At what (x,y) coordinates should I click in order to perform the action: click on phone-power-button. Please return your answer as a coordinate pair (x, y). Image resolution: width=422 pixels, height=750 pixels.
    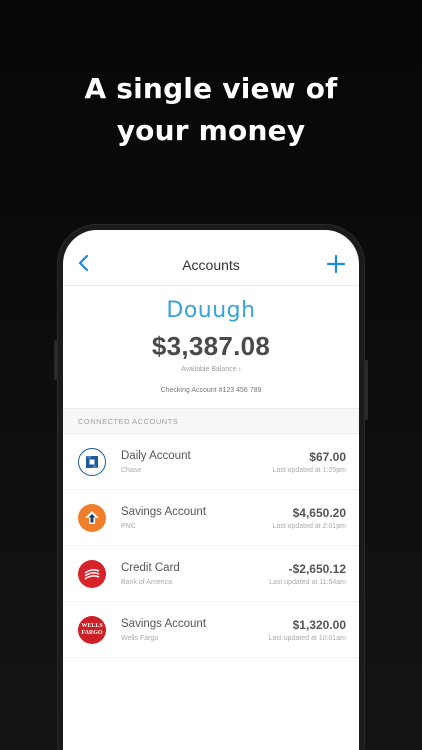
    Looking at the image, I should click on (366, 390).